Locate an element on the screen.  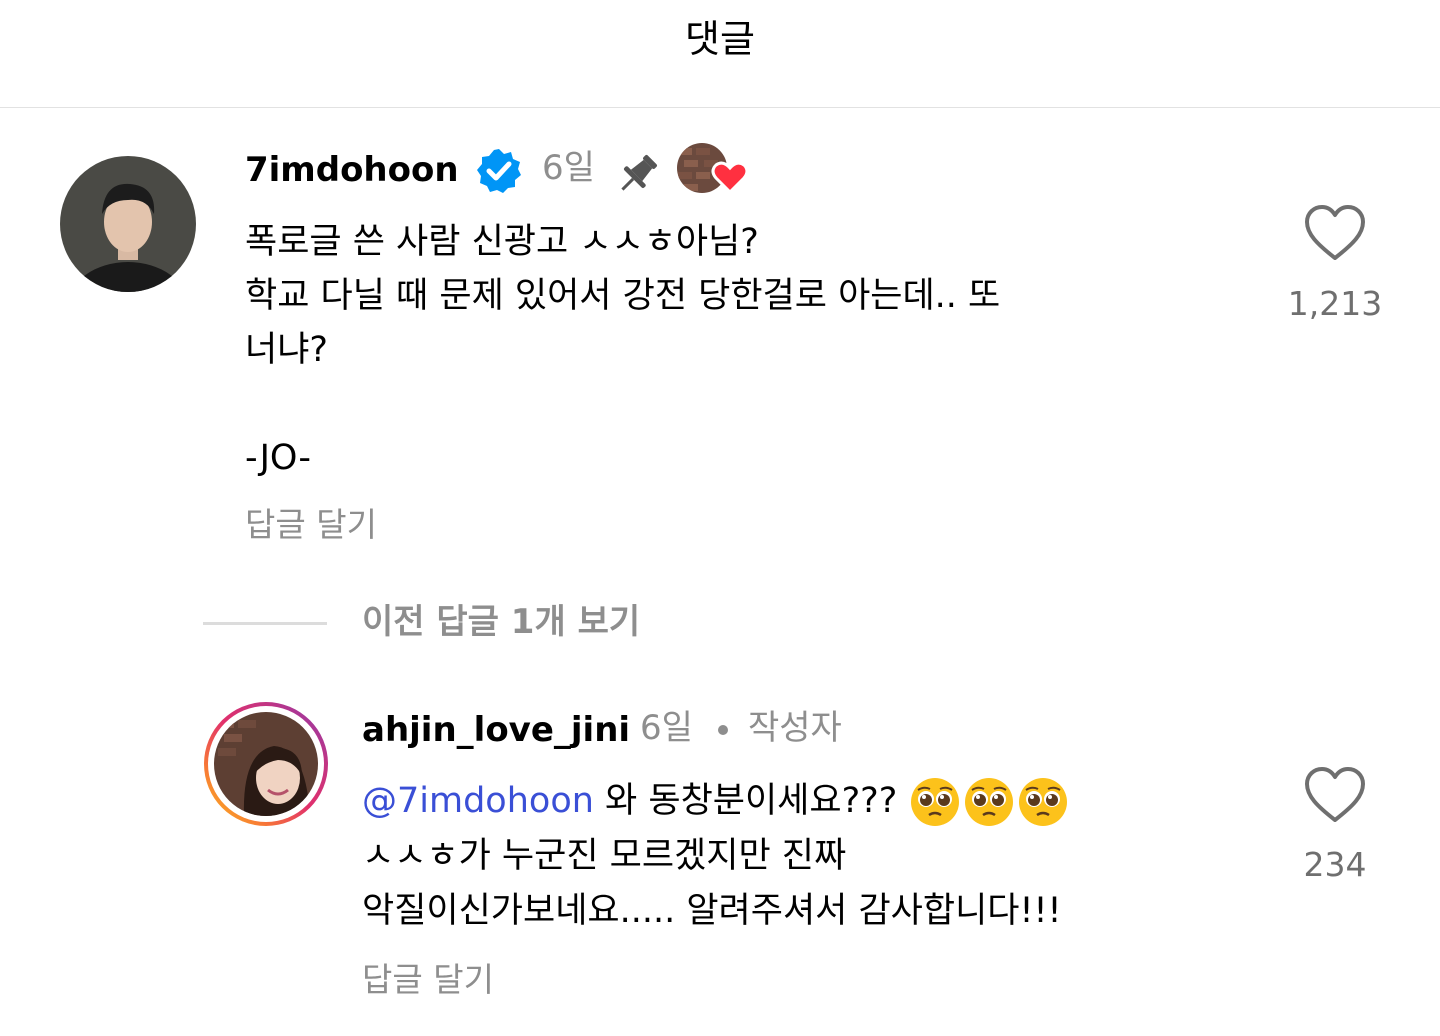
like-count: 234 is located at coordinates (1335, 864).